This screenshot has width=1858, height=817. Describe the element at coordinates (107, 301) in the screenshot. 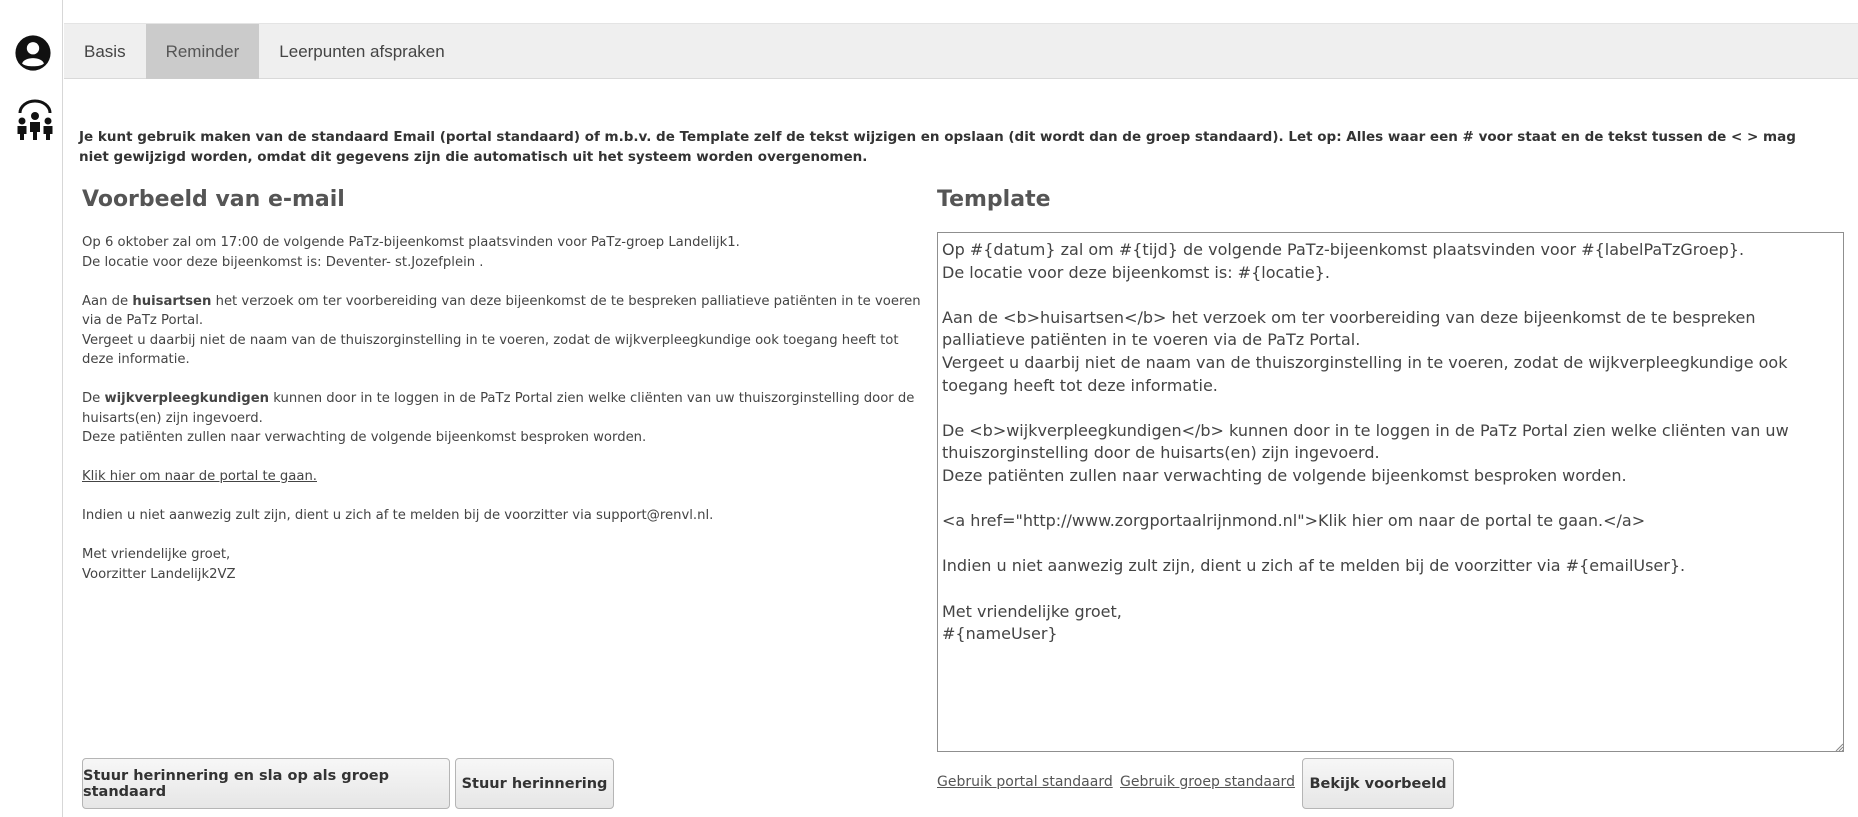

I see `preview-text: Aan de` at that location.